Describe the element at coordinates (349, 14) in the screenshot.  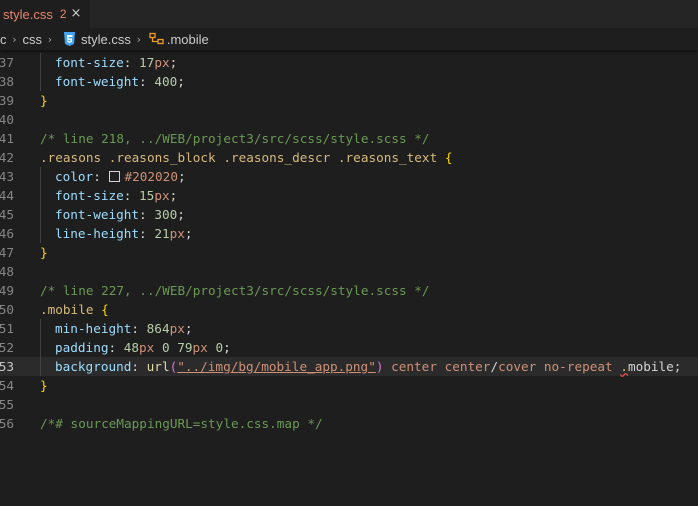
I see `tab-bar: style.css 2 ×` at that location.